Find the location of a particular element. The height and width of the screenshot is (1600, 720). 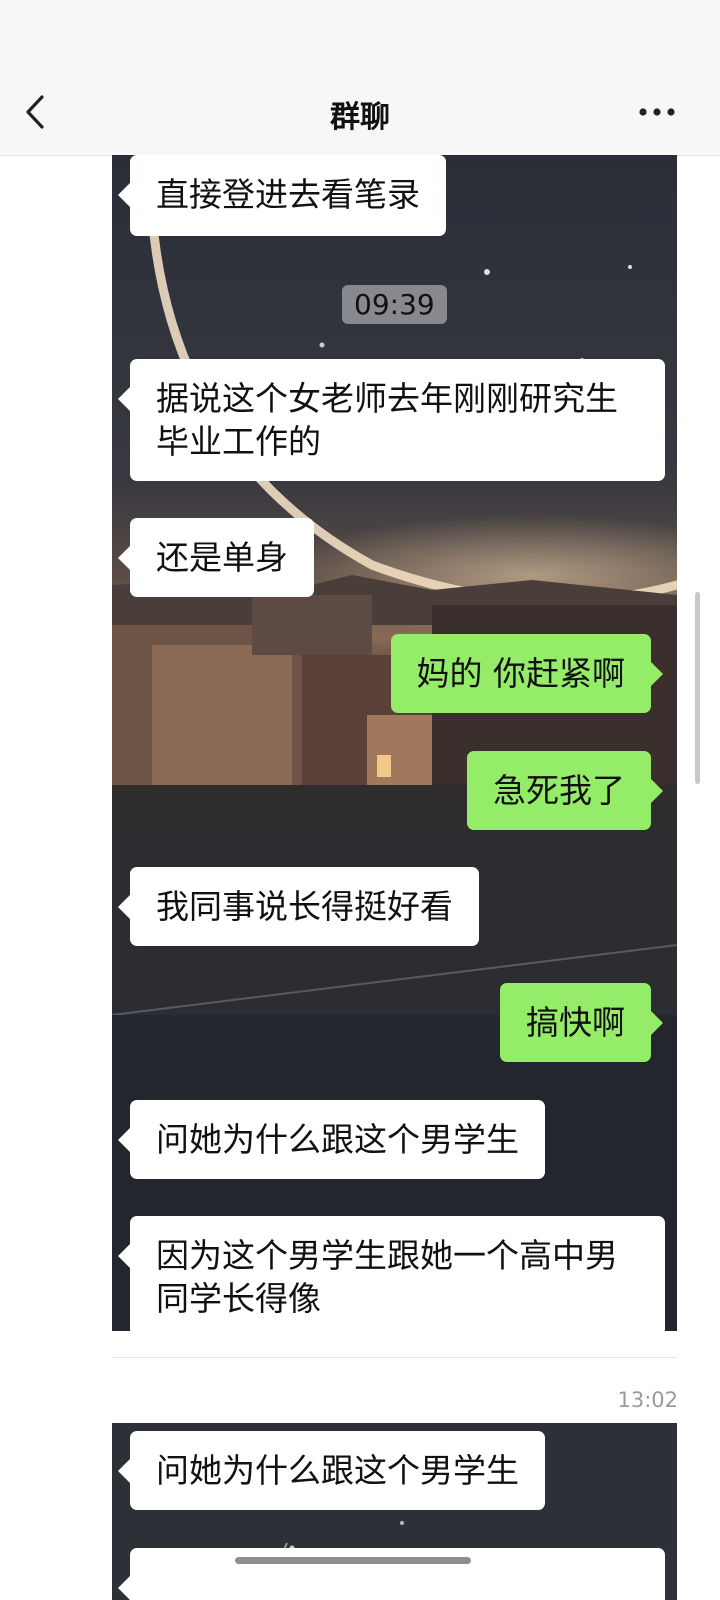

message-bubble: 妈的 你赶紧啊 is located at coordinates (526, 673).